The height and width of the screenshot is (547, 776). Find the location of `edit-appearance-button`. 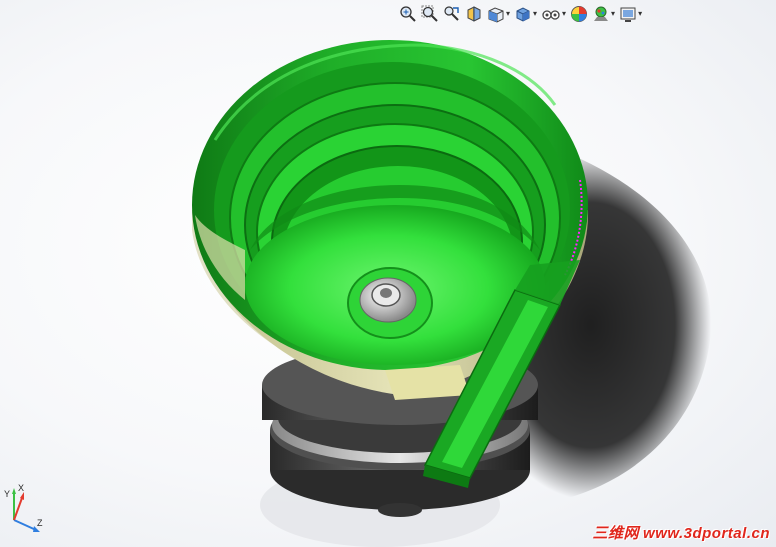

edit-appearance-button is located at coordinates (579, 14).